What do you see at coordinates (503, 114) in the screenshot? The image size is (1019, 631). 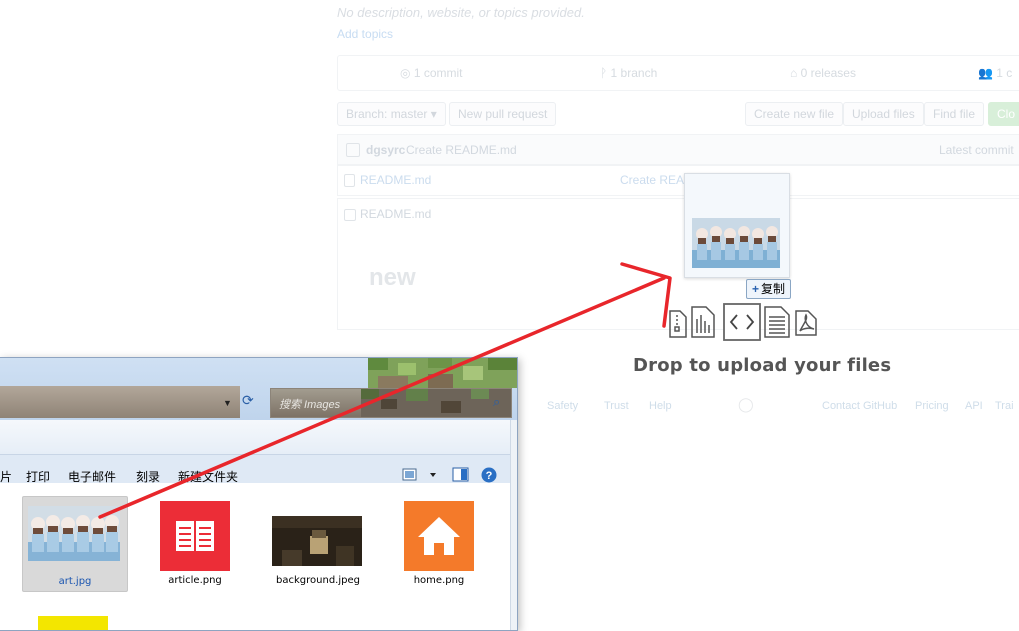 I see `new-pull-request-button: New pull request` at bounding box center [503, 114].